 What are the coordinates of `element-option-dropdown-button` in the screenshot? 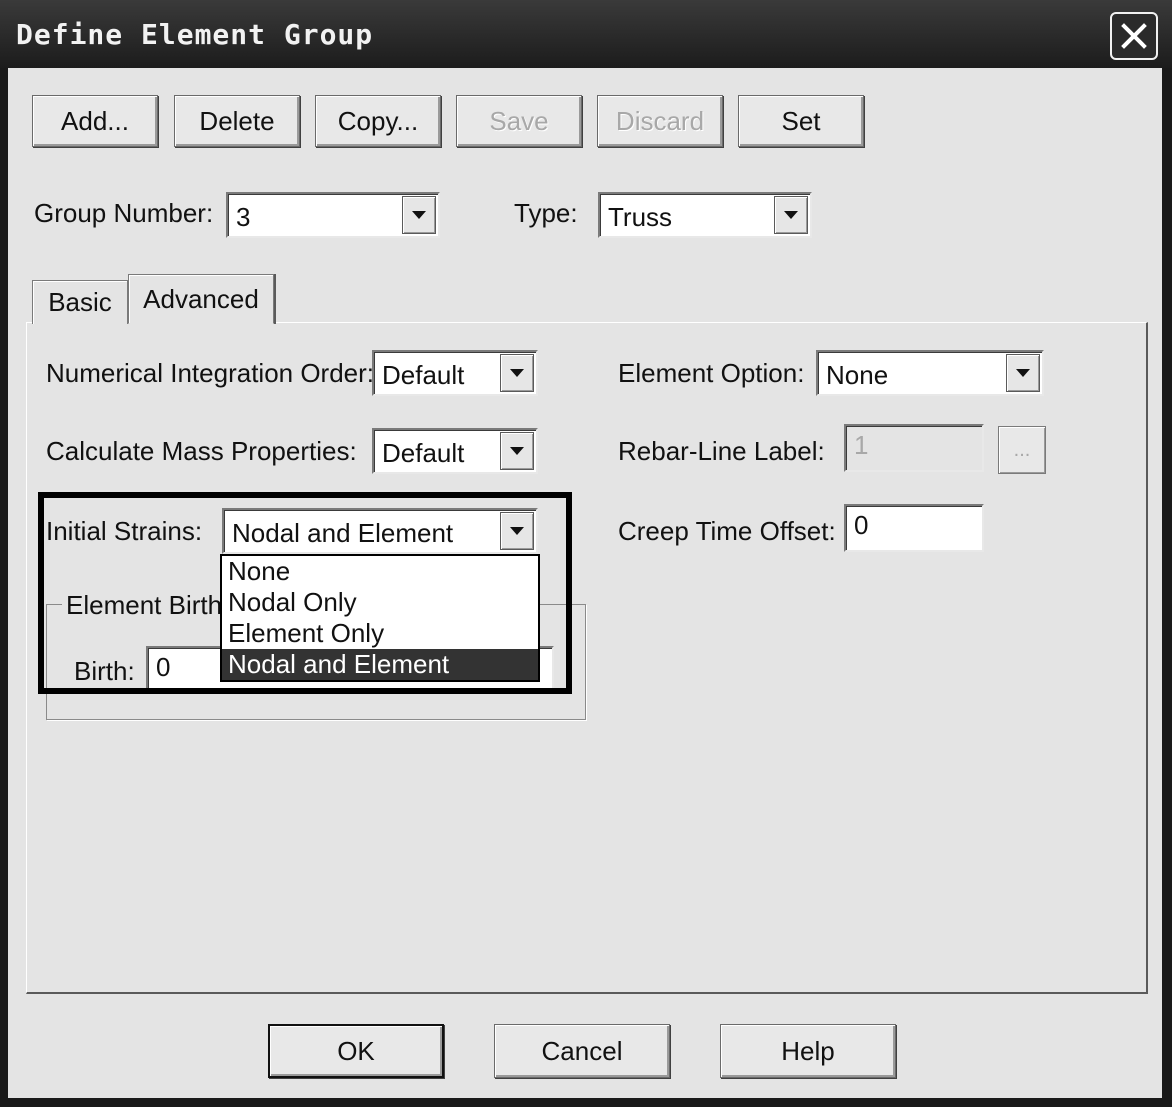 It's located at (1023, 373).